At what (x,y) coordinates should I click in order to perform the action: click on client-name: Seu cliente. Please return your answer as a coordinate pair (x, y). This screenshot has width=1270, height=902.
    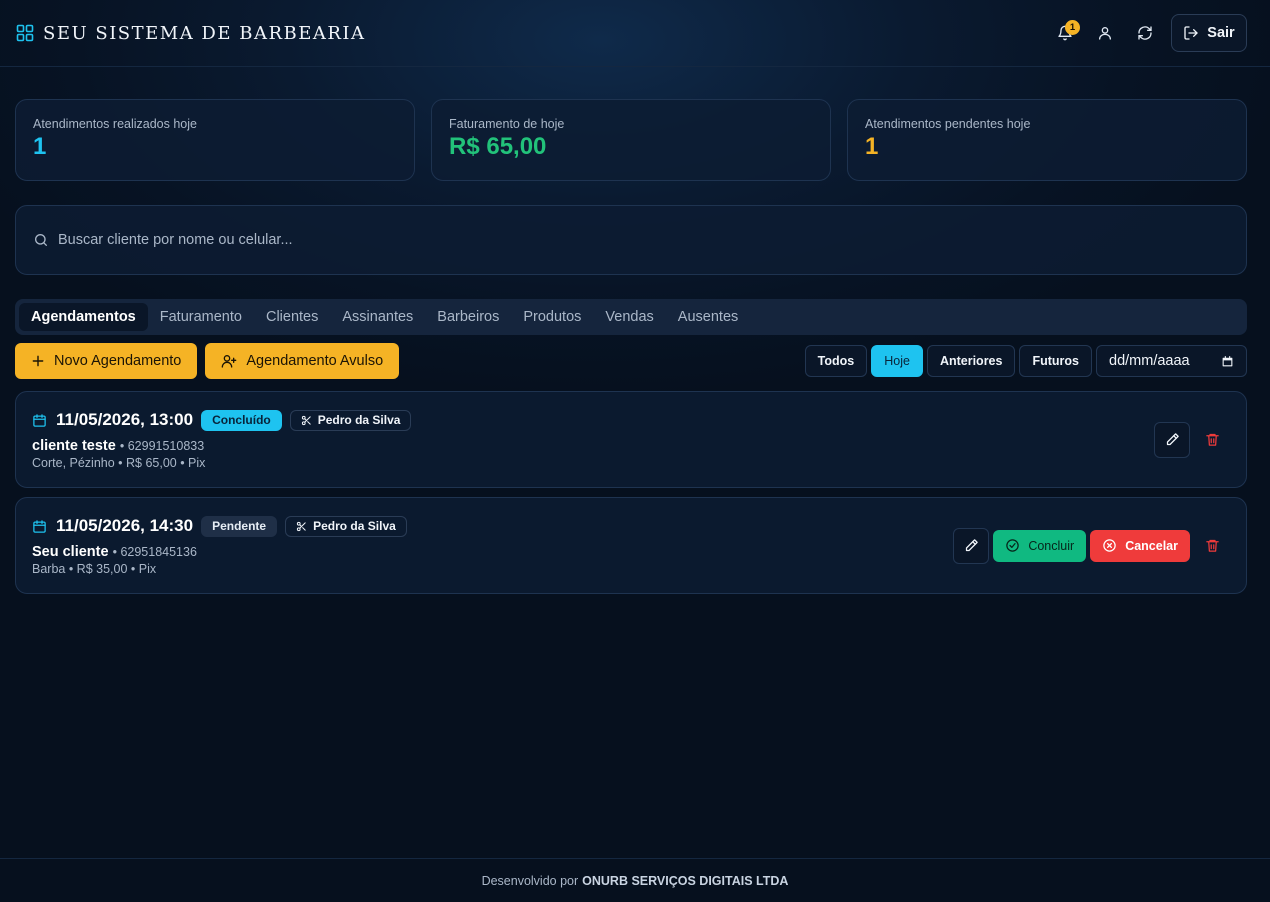
    Looking at the image, I should click on (70, 552).